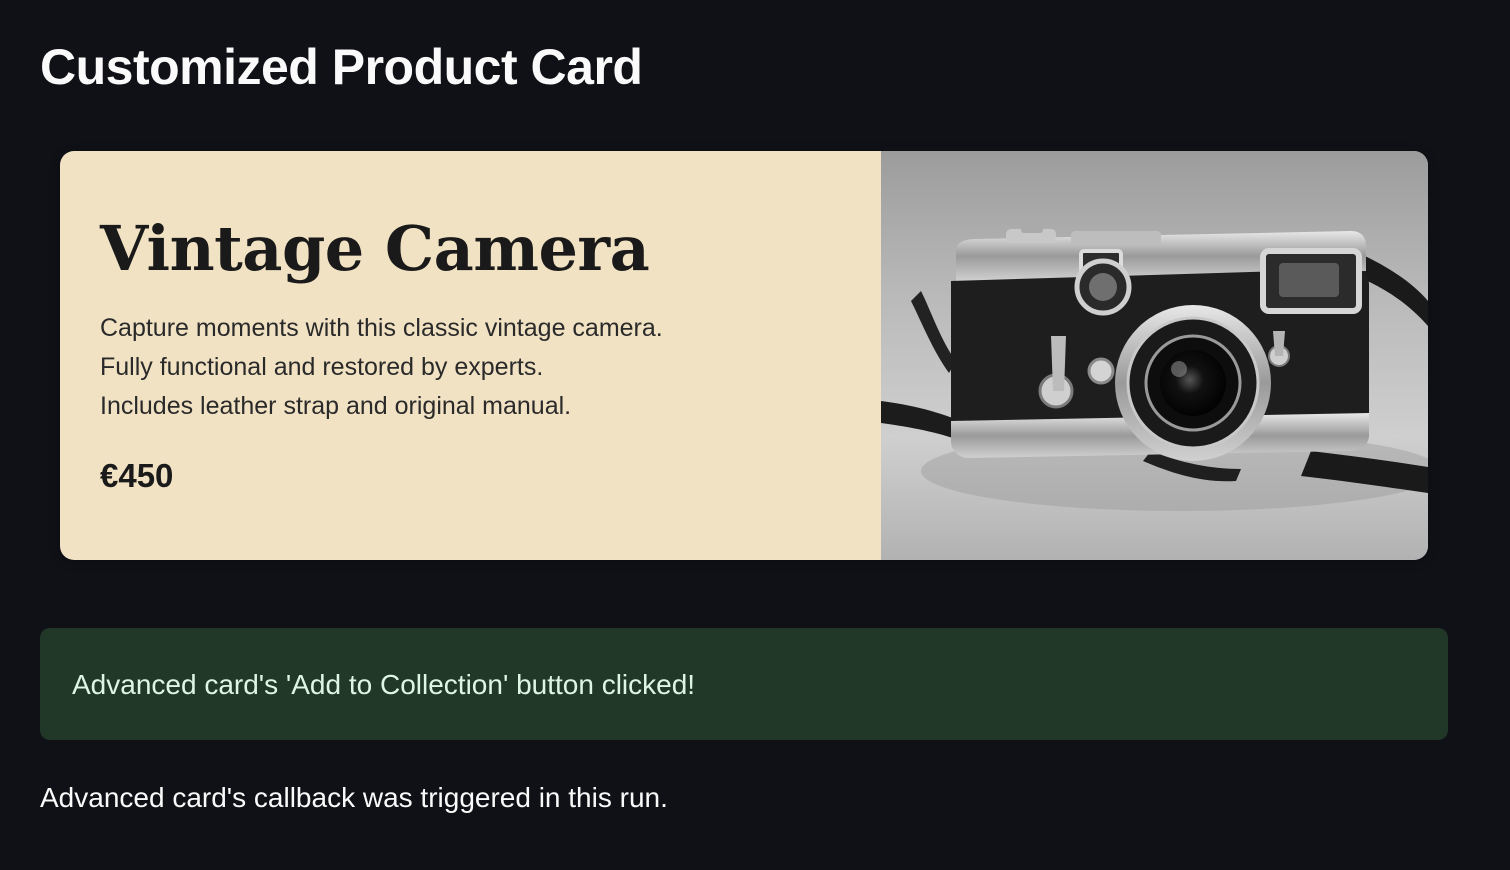 Image resolution: width=1510 pixels, height=870 pixels. What do you see at coordinates (341, 67) in the screenshot?
I see `page-title: Customized Product Card` at bounding box center [341, 67].